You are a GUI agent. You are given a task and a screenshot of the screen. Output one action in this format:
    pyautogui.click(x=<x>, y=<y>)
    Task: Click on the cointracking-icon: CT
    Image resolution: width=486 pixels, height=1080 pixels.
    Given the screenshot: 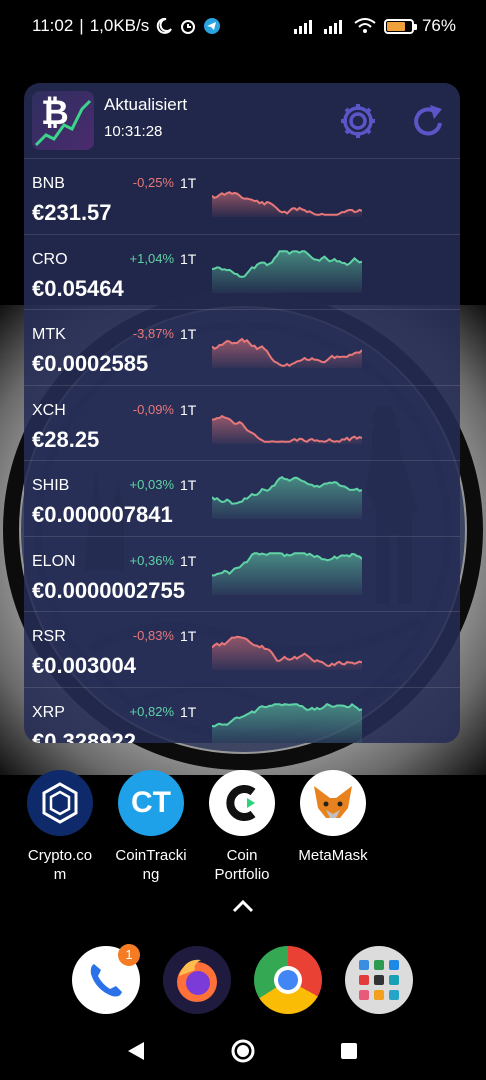 What is the action you would take?
    pyautogui.click(x=151, y=803)
    